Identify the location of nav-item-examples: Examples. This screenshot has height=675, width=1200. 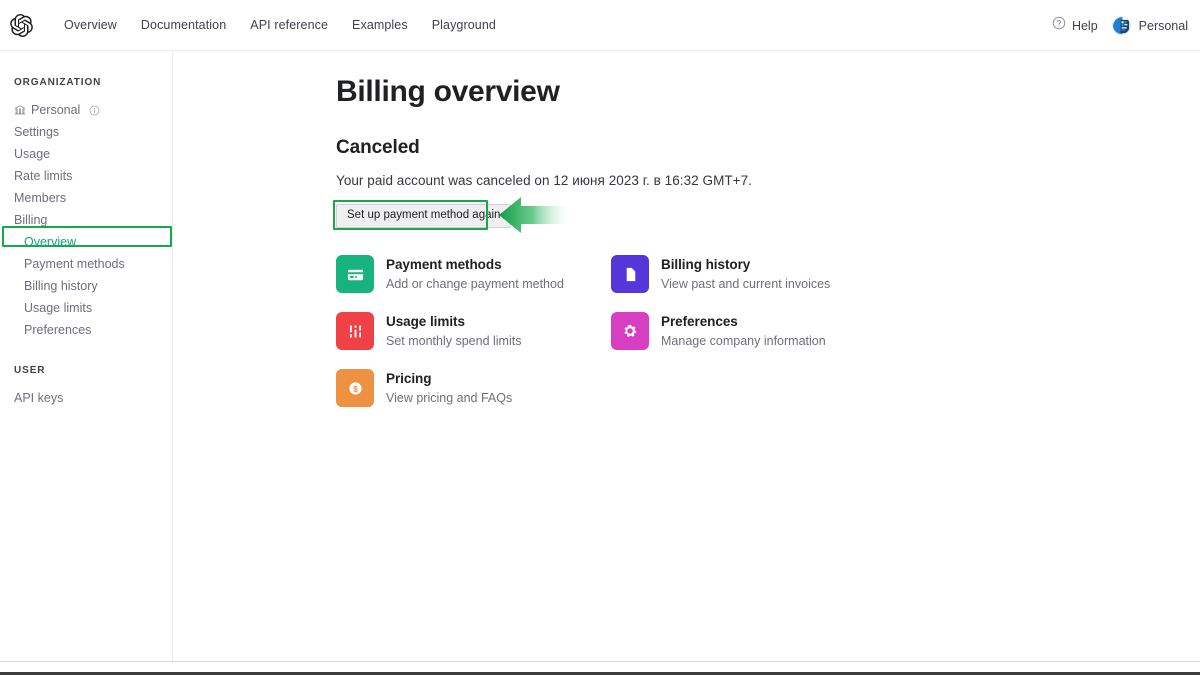
(380, 25).